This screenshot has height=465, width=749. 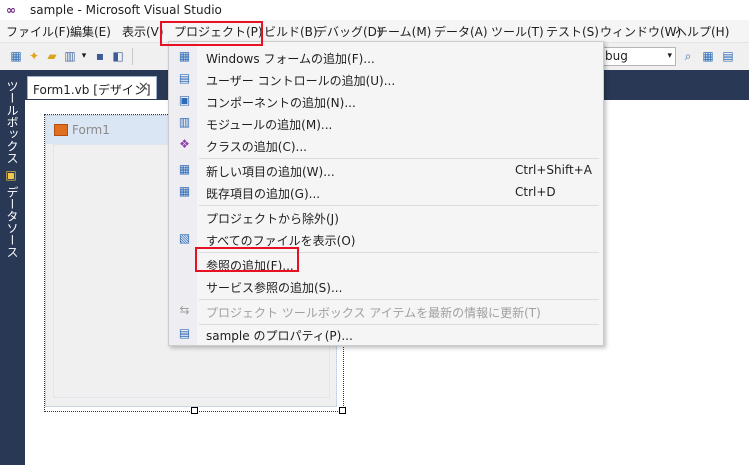 I want to click on menu-team: チーム(M), so click(x=403, y=31).